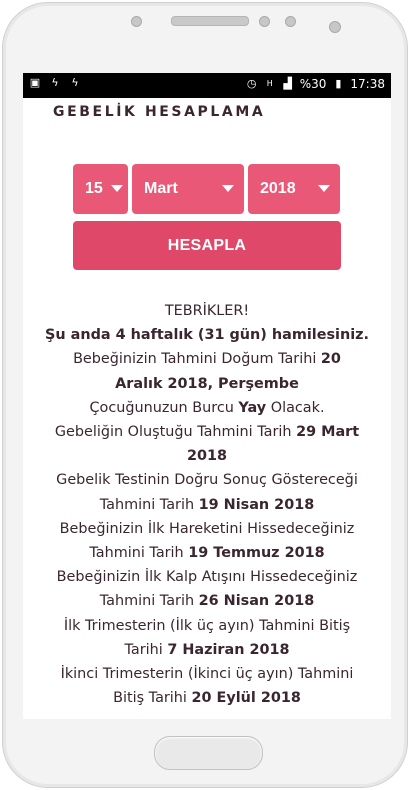 The width and height of the screenshot is (410, 790). What do you see at coordinates (35, 82) in the screenshot?
I see `image-icon: ▣` at bounding box center [35, 82].